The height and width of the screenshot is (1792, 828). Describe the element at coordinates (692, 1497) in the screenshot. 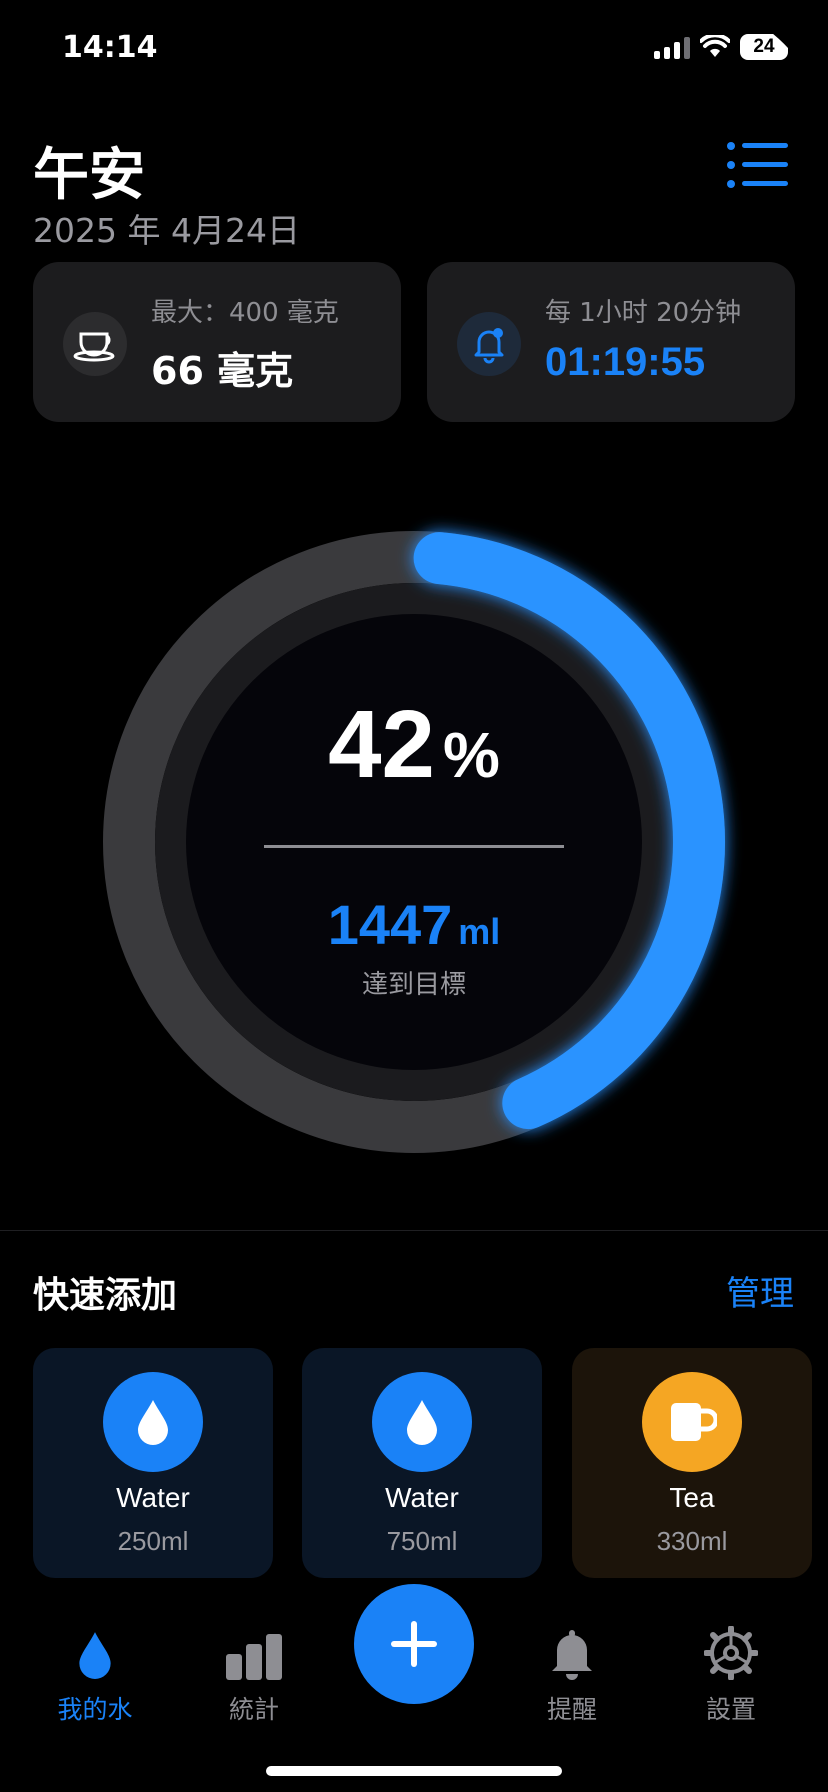

I see `quick-item-name: Tea` at that location.